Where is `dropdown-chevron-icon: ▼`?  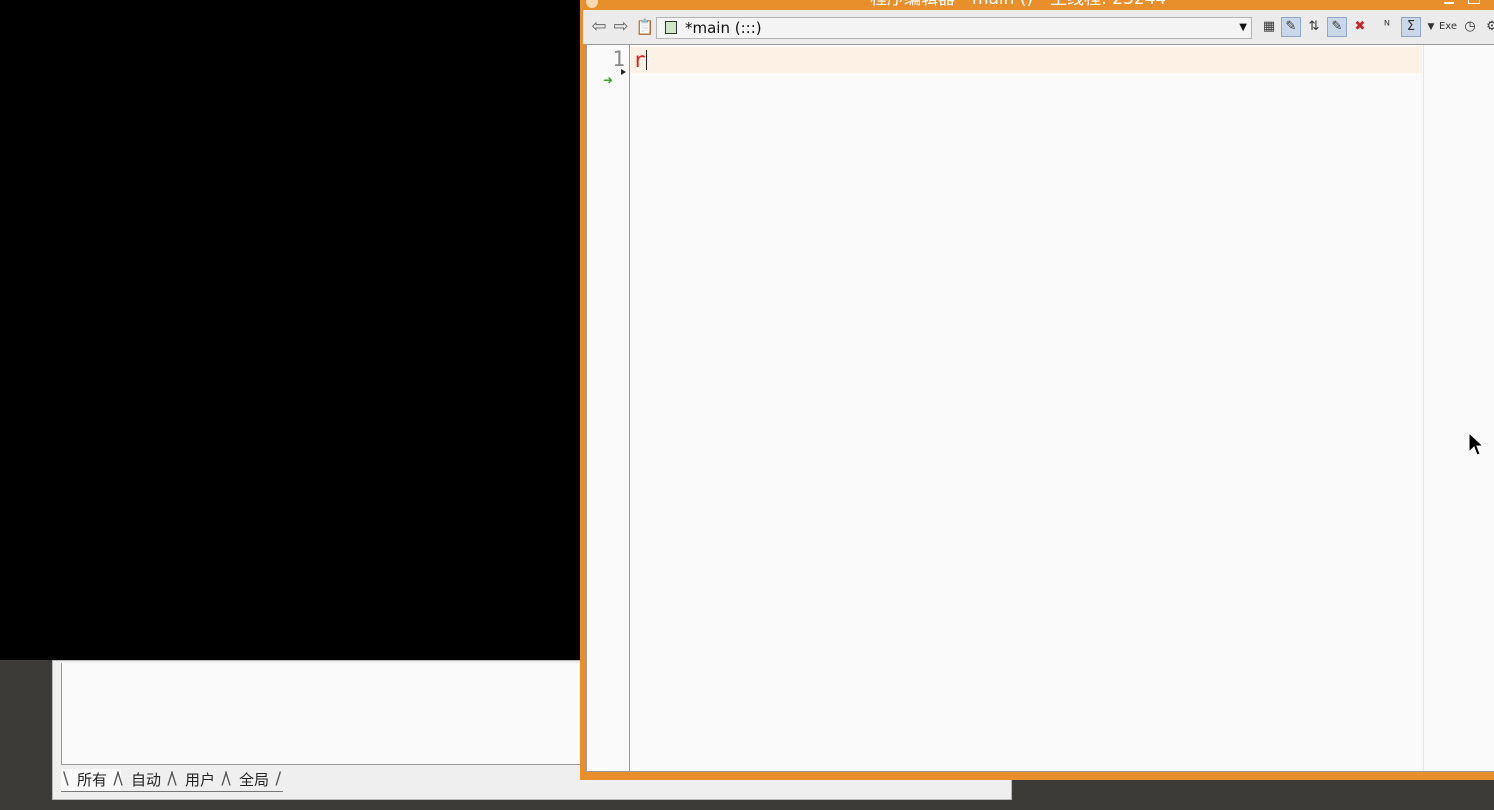 dropdown-chevron-icon: ▼ is located at coordinates (1243, 28).